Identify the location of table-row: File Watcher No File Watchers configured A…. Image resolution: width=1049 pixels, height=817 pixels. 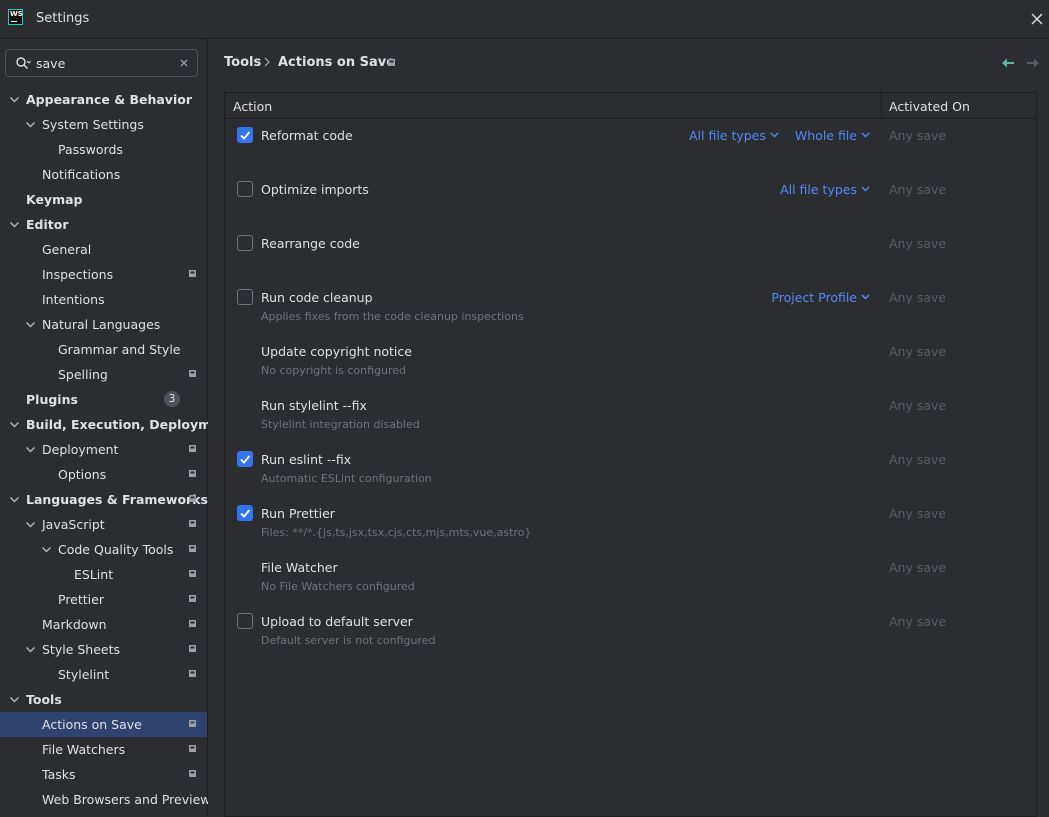
(630, 577).